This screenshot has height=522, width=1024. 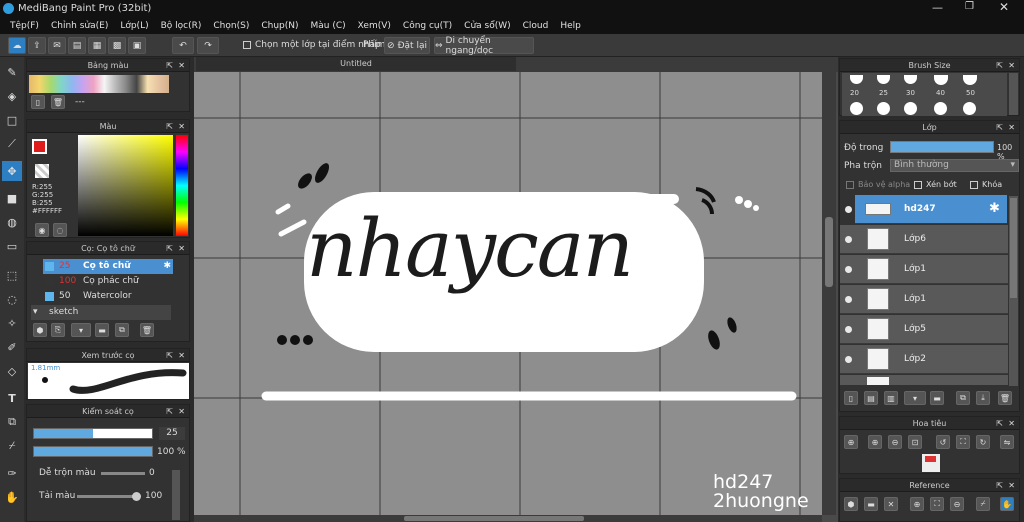 I want to click on layer-scrollbar, so click(x=1013, y=291).